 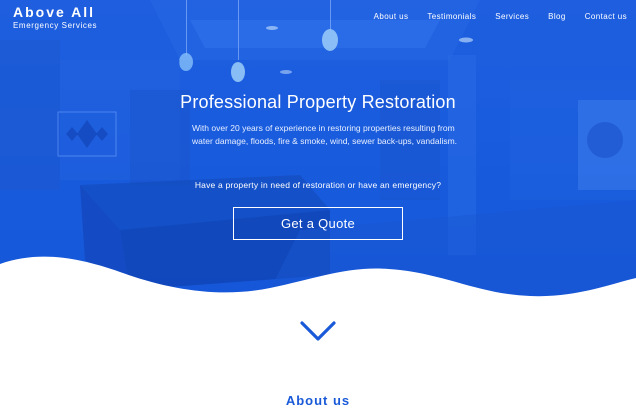 I want to click on about-heading: About us, so click(x=318, y=400).